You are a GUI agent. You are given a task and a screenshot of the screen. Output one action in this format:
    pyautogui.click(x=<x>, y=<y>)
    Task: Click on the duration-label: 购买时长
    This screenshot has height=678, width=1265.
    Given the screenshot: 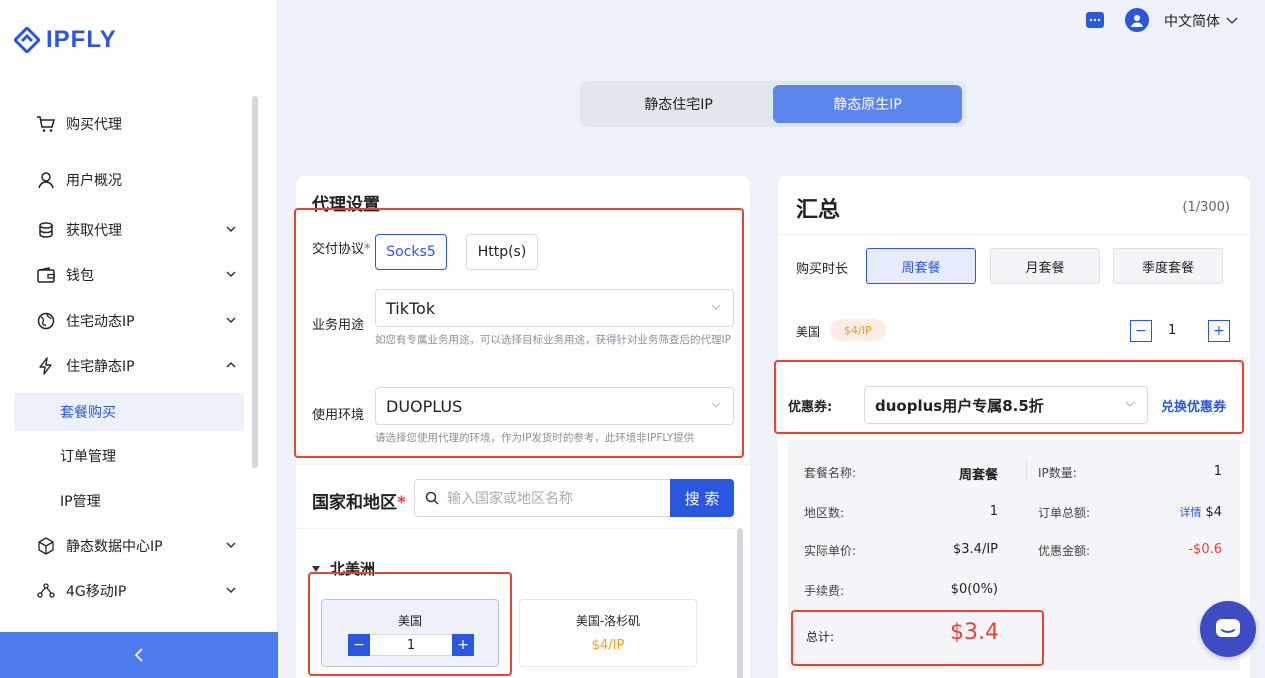 What is the action you would take?
    pyautogui.click(x=822, y=269)
    